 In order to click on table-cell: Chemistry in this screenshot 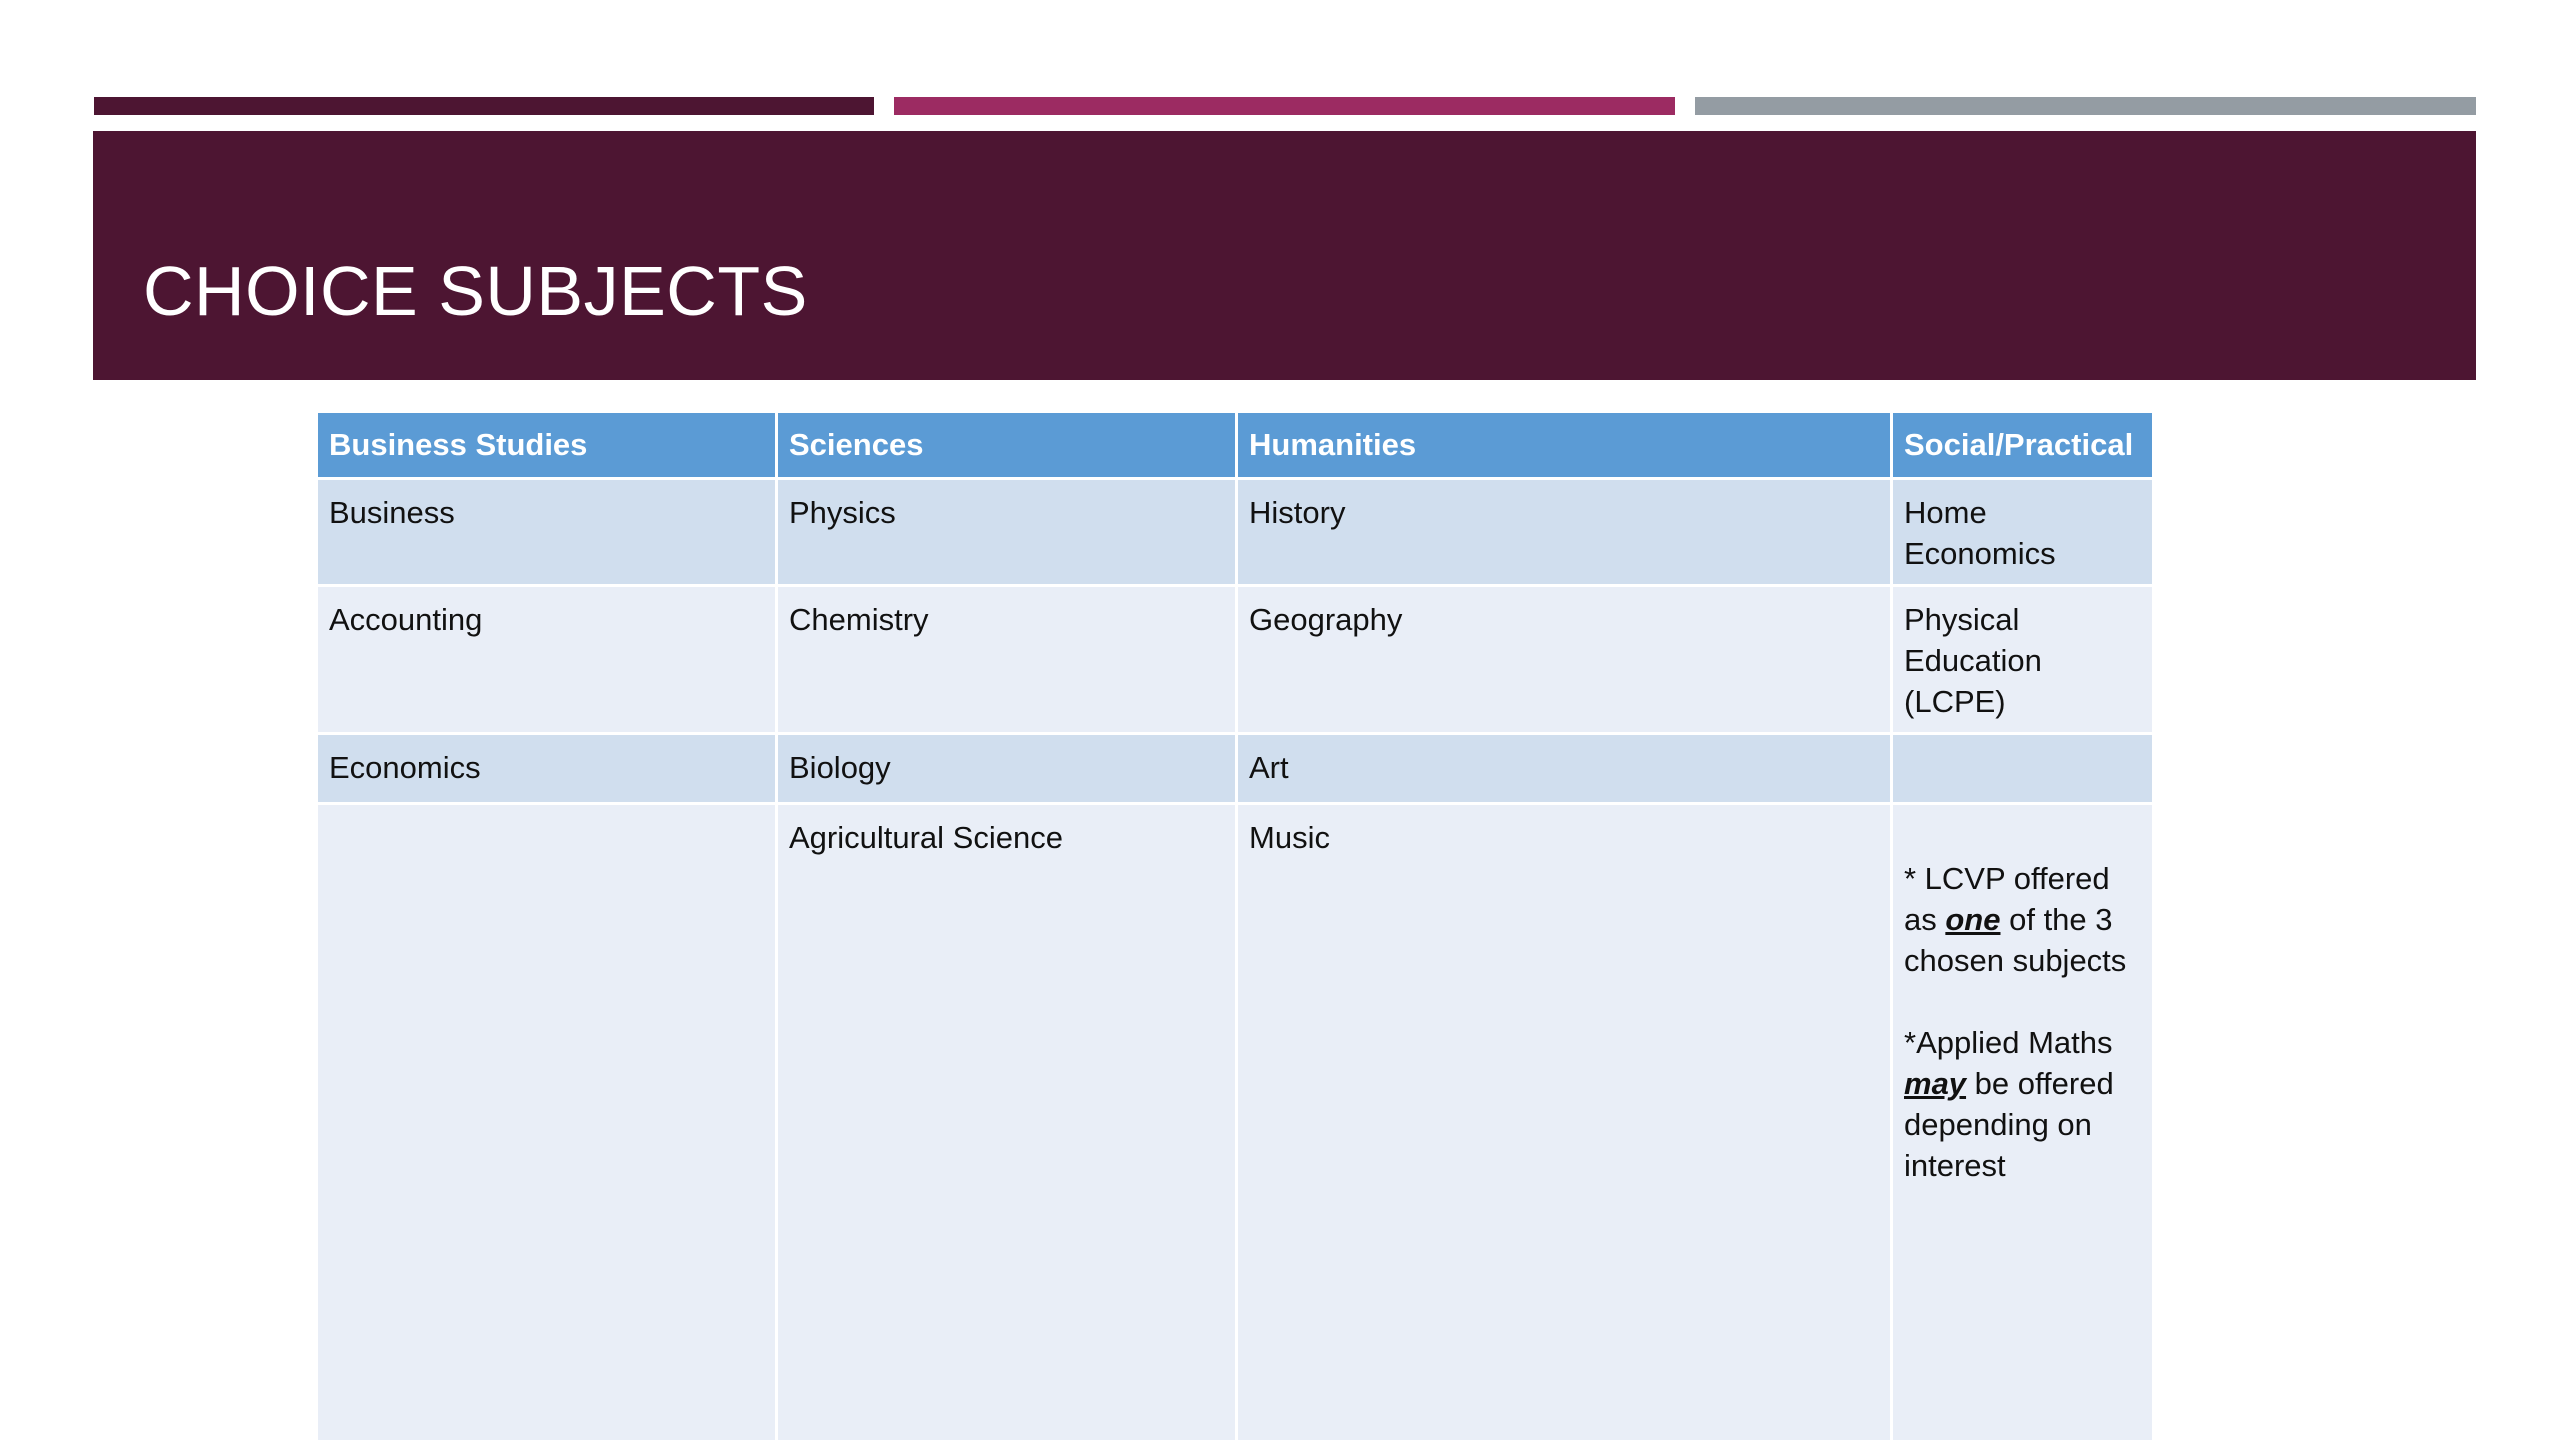, I will do `click(1006, 659)`.